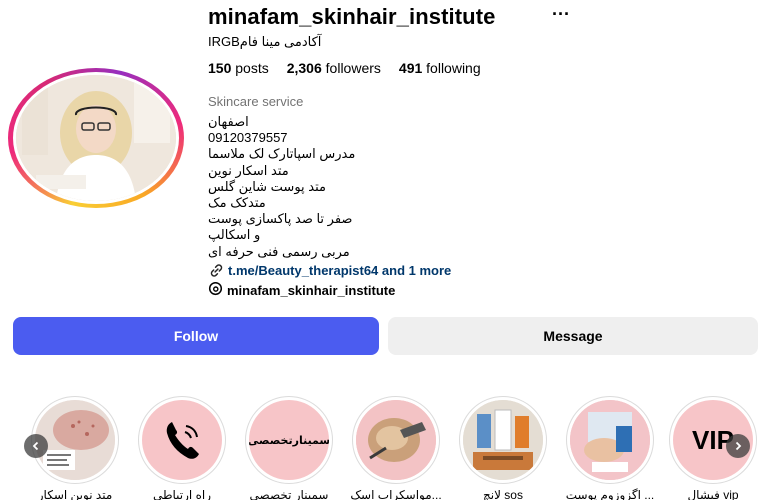 This screenshot has width=770, height=500. I want to click on highlight-item: سمینارتخصصی سمینار تخصصی, so click(289, 448).